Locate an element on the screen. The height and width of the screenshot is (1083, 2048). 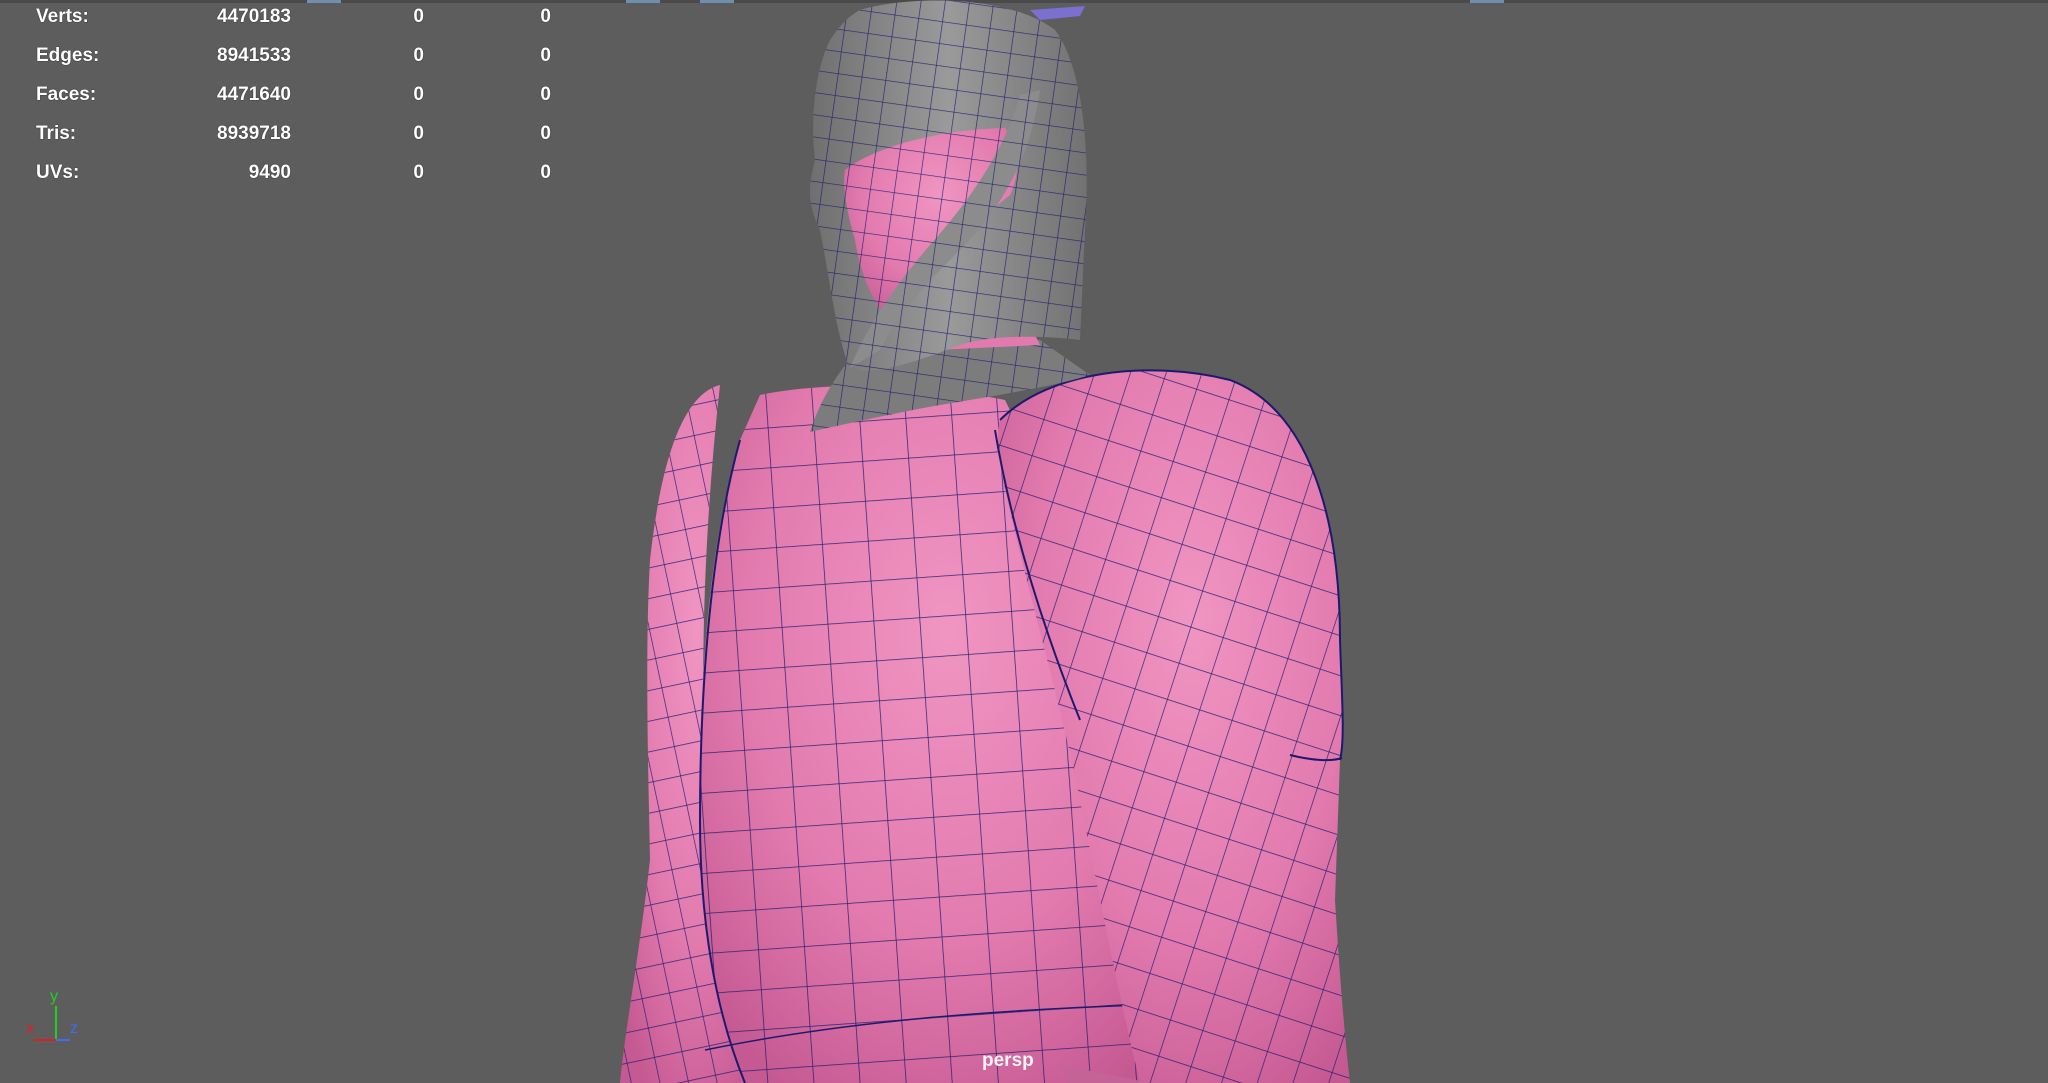
hud-label: Edges: is located at coordinates (68, 55).